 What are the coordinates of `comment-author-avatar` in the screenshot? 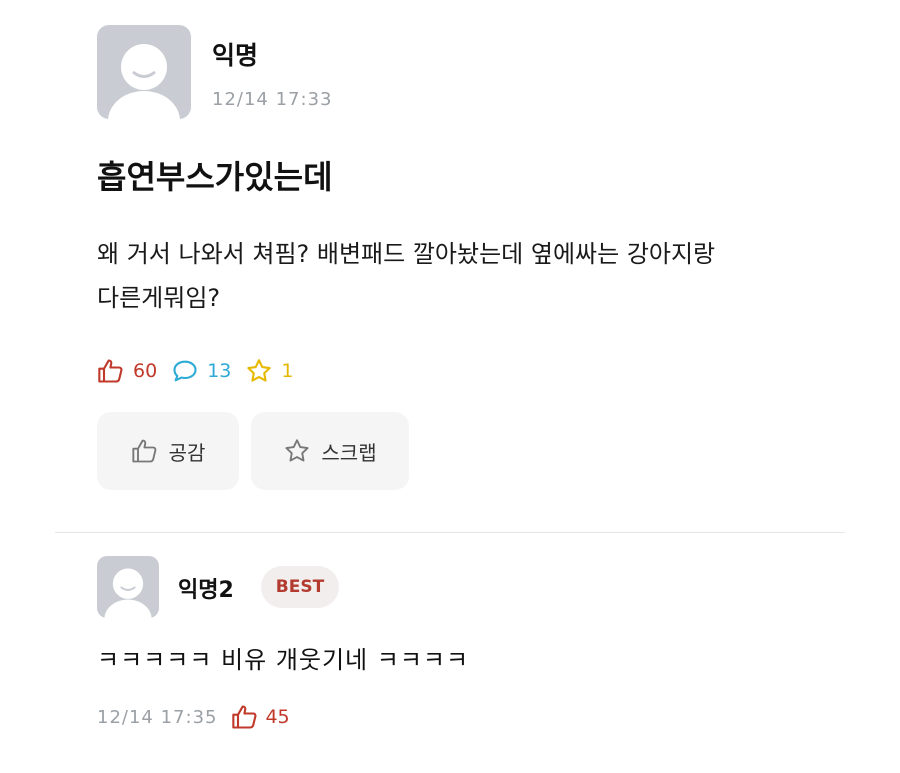 It's located at (128, 587).